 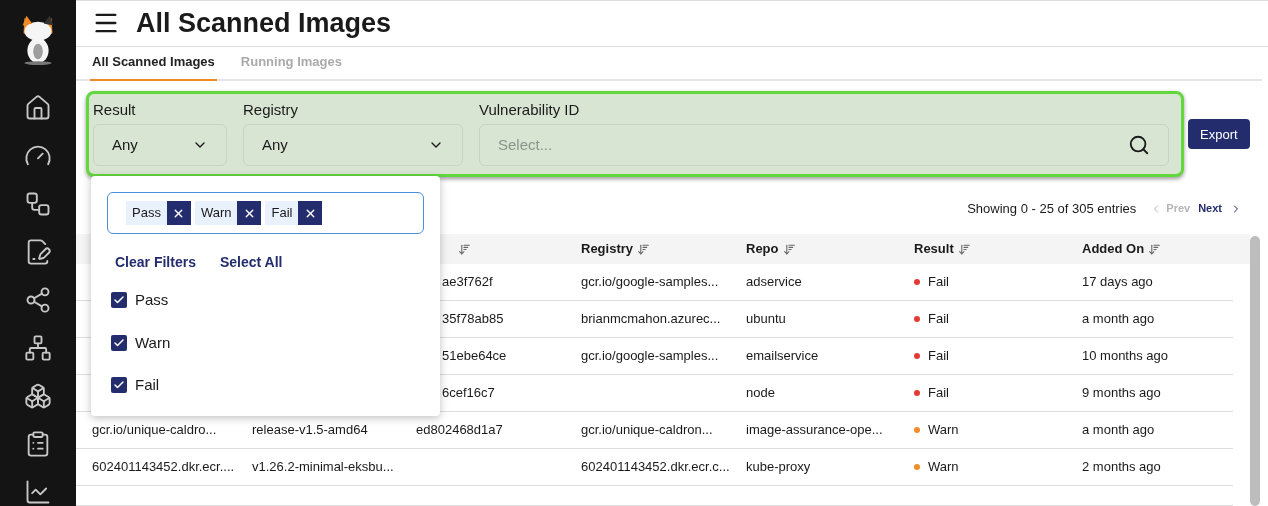 What do you see at coordinates (474, 356) in the screenshot?
I see `table-cell-text: 51ebe64ce` at bounding box center [474, 356].